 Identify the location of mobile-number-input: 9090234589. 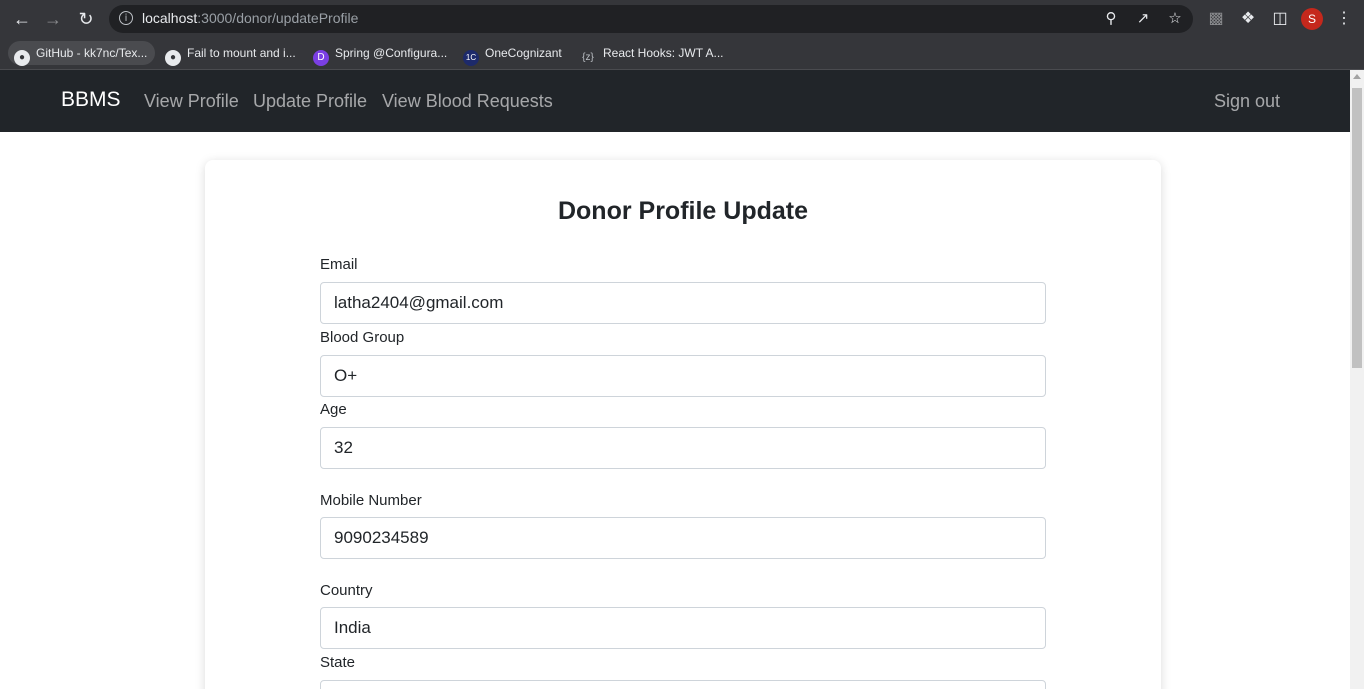
(683, 538).